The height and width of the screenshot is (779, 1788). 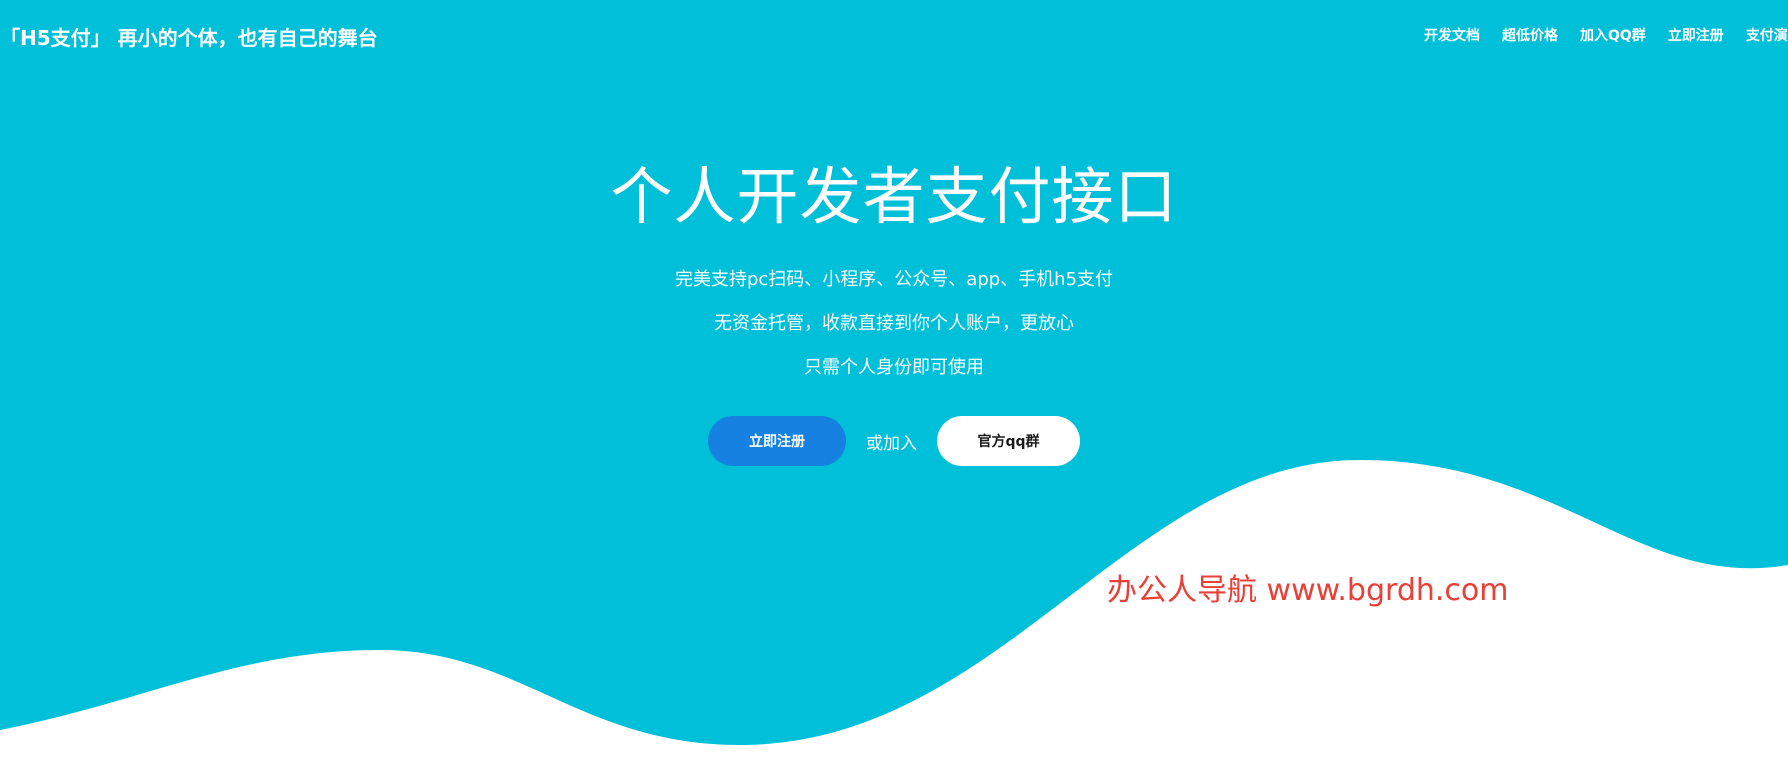 I want to click on nav-link-docs: 开发文档, so click(x=1452, y=35).